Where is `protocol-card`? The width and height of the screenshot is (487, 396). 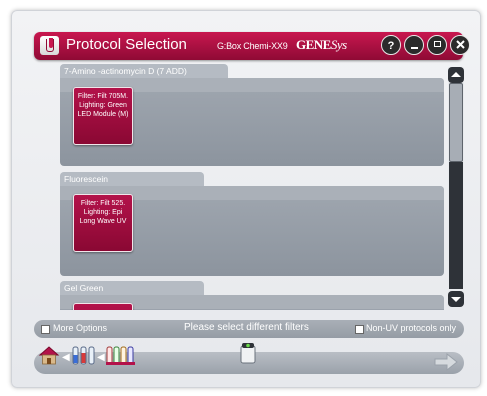
protocol-card is located at coordinates (103, 306).